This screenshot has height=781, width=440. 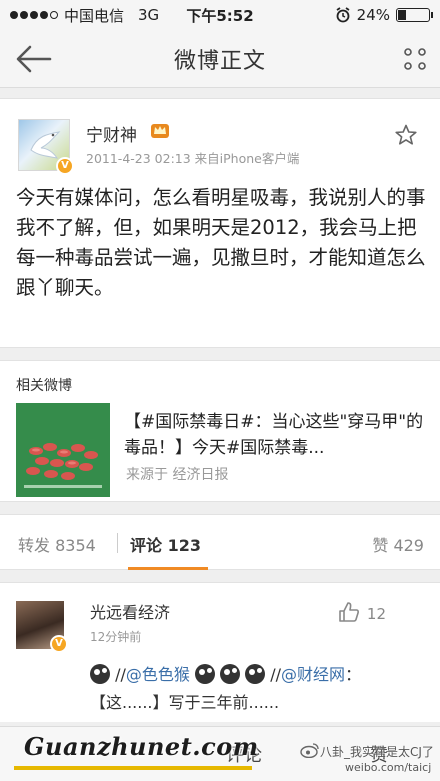 I want to click on battery-percent: 24%, so click(x=373, y=15).